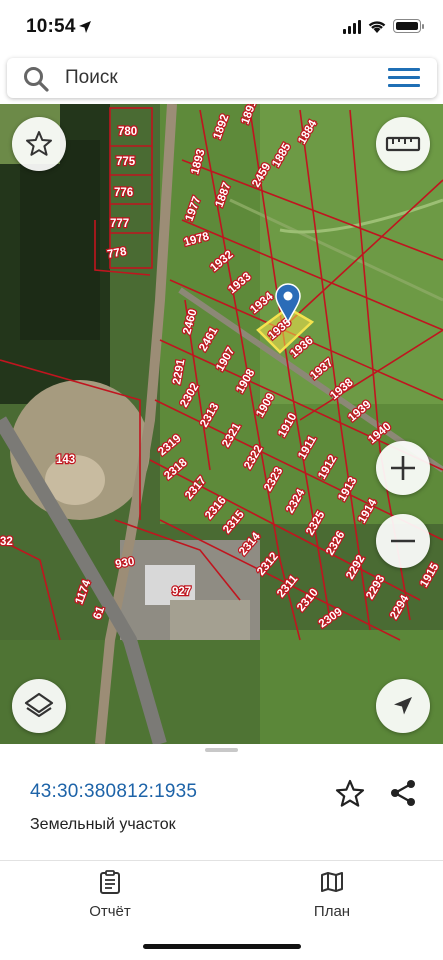 This screenshot has width=443, height=960. What do you see at coordinates (128, 132) in the screenshot?
I see `plot-label: 780` at bounding box center [128, 132].